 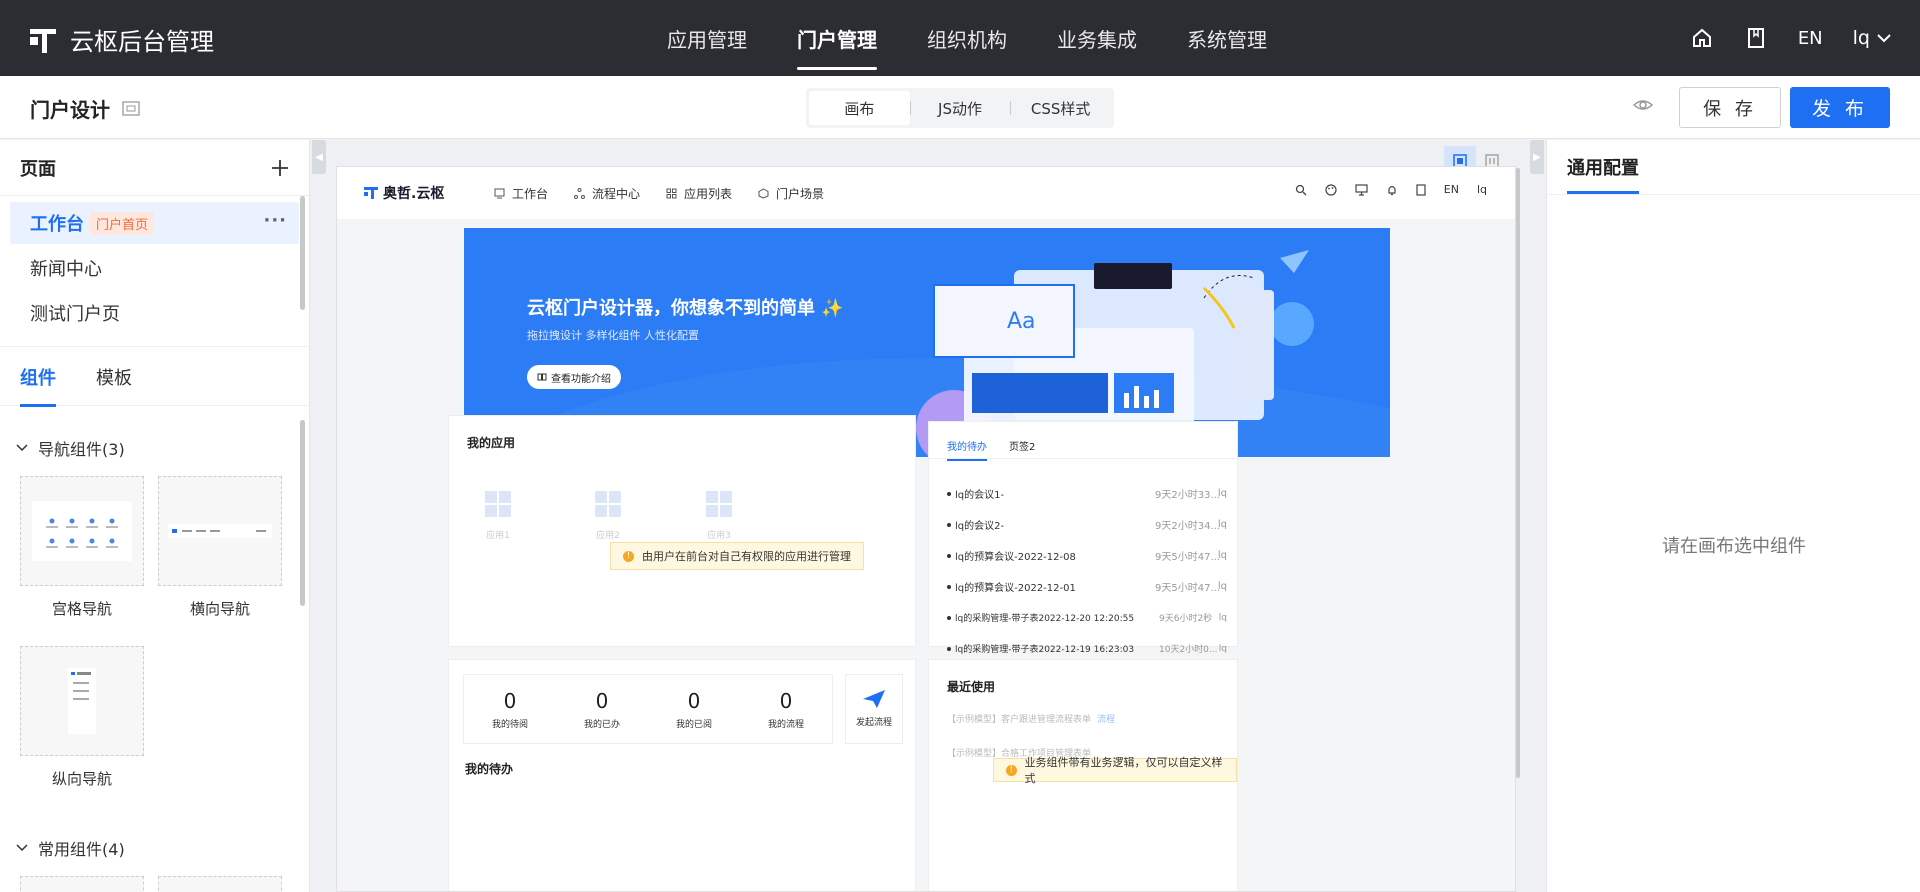 What do you see at coordinates (1222, 524) in the screenshot?
I see `todo-user: lq` at bounding box center [1222, 524].